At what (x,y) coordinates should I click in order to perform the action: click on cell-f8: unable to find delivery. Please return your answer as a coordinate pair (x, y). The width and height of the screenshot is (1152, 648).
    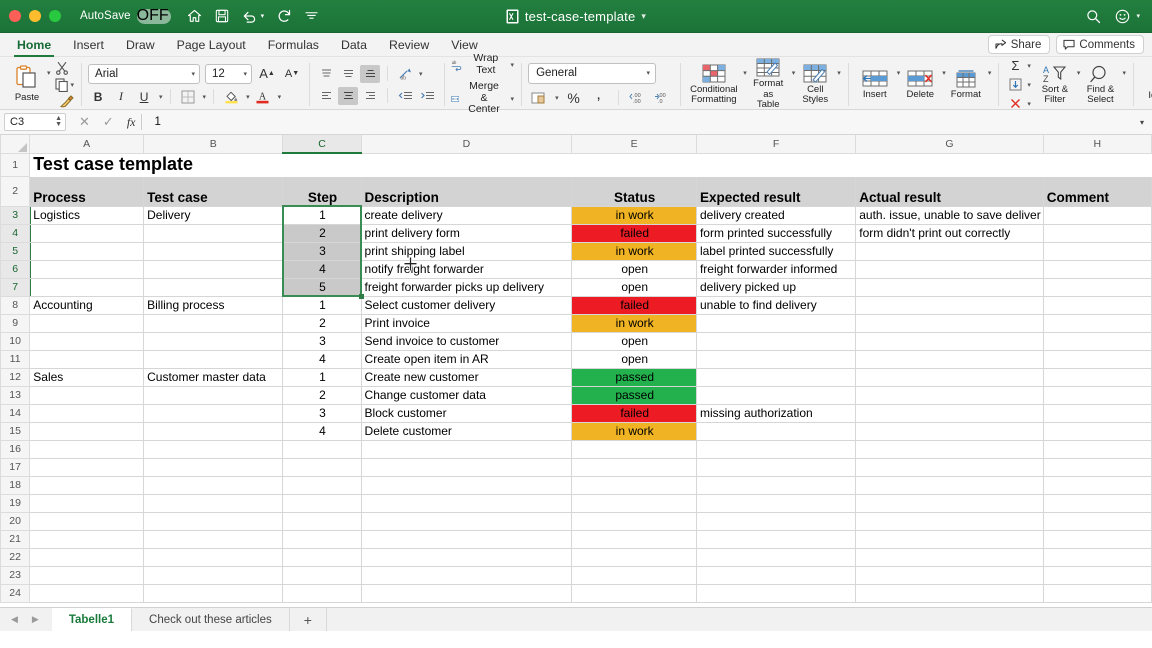
    Looking at the image, I should click on (776, 305).